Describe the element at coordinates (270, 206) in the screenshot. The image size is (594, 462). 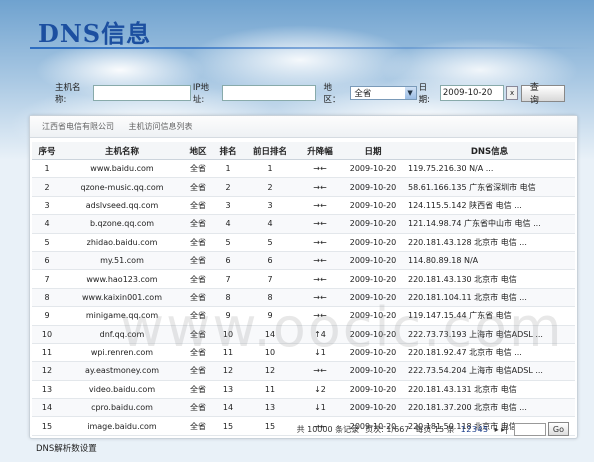
I see `cell-prev-rank: 3` at that location.